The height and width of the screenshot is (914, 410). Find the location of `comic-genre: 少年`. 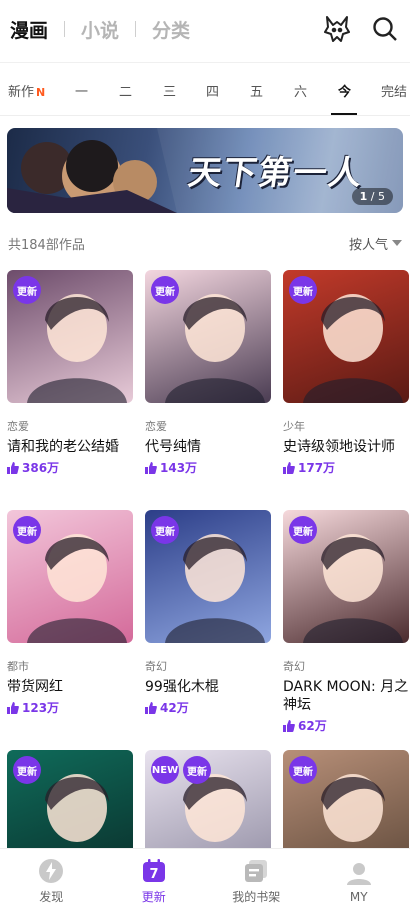

comic-genre: 少年 is located at coordinates (294, 426).